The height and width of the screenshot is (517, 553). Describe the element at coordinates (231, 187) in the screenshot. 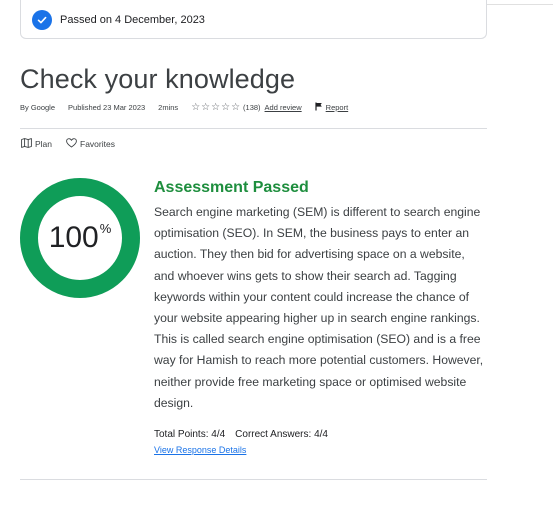

I see `result-title: Assessment Passed` at that location.